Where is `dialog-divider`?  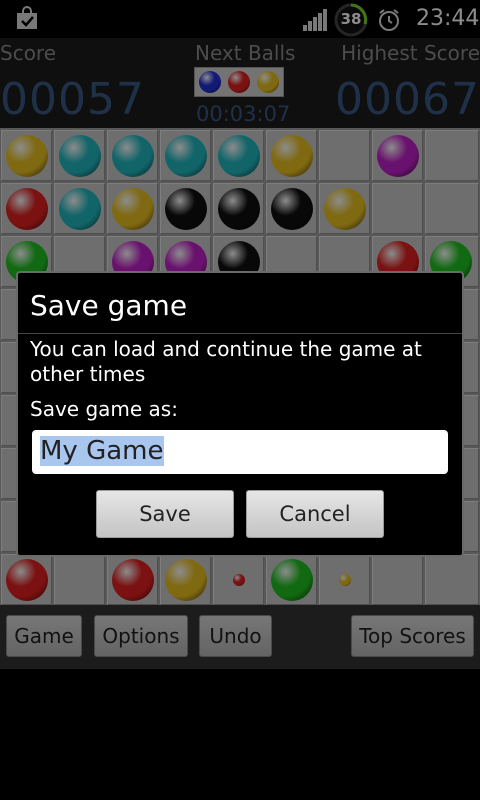 dialog-divider is located at coordinates (240, 333).